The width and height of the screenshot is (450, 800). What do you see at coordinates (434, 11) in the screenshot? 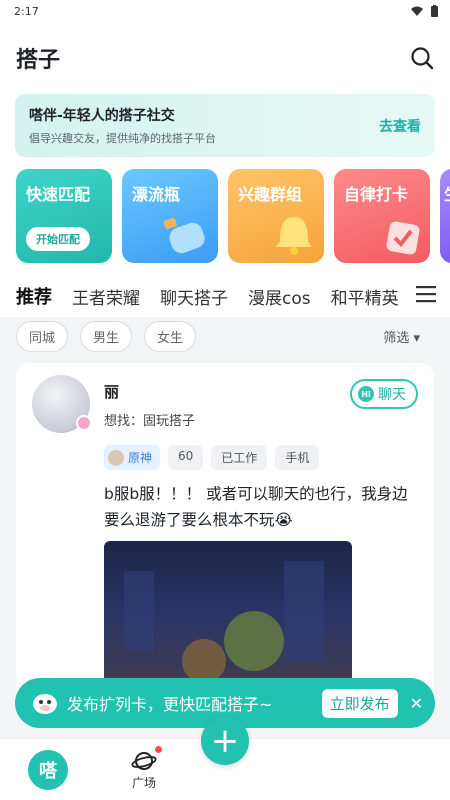
I see `battery-icon` at bounding box center [434, 11].